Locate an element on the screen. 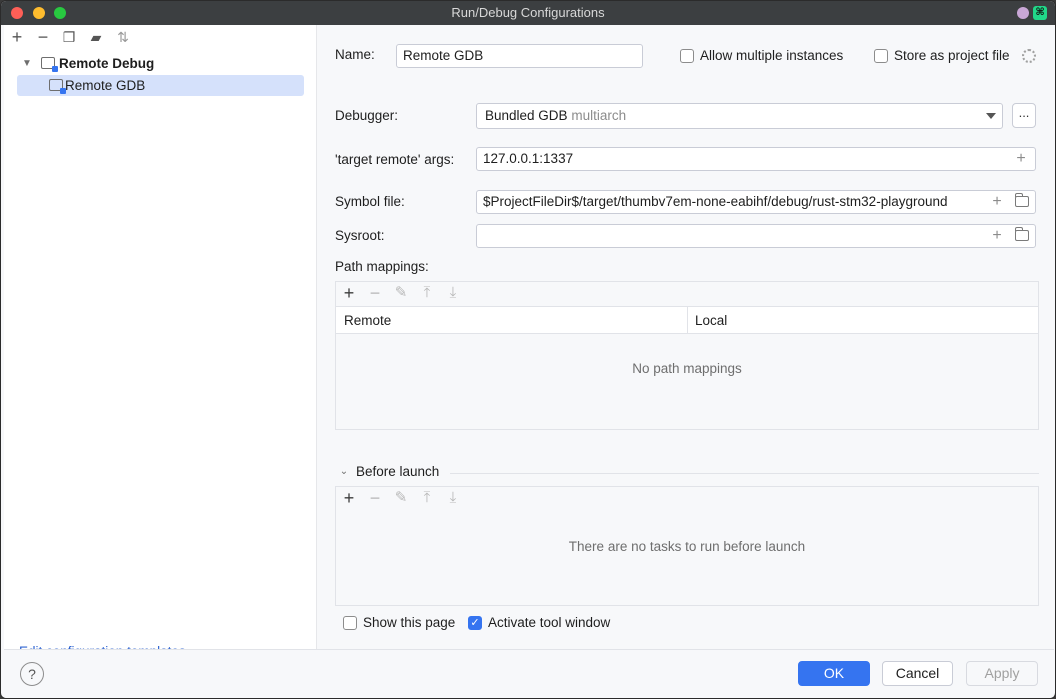 The width and height of the screenshot is (1056, 699). activate-tool-window-checkbox: ✓ is located at coordinates (475, 623).